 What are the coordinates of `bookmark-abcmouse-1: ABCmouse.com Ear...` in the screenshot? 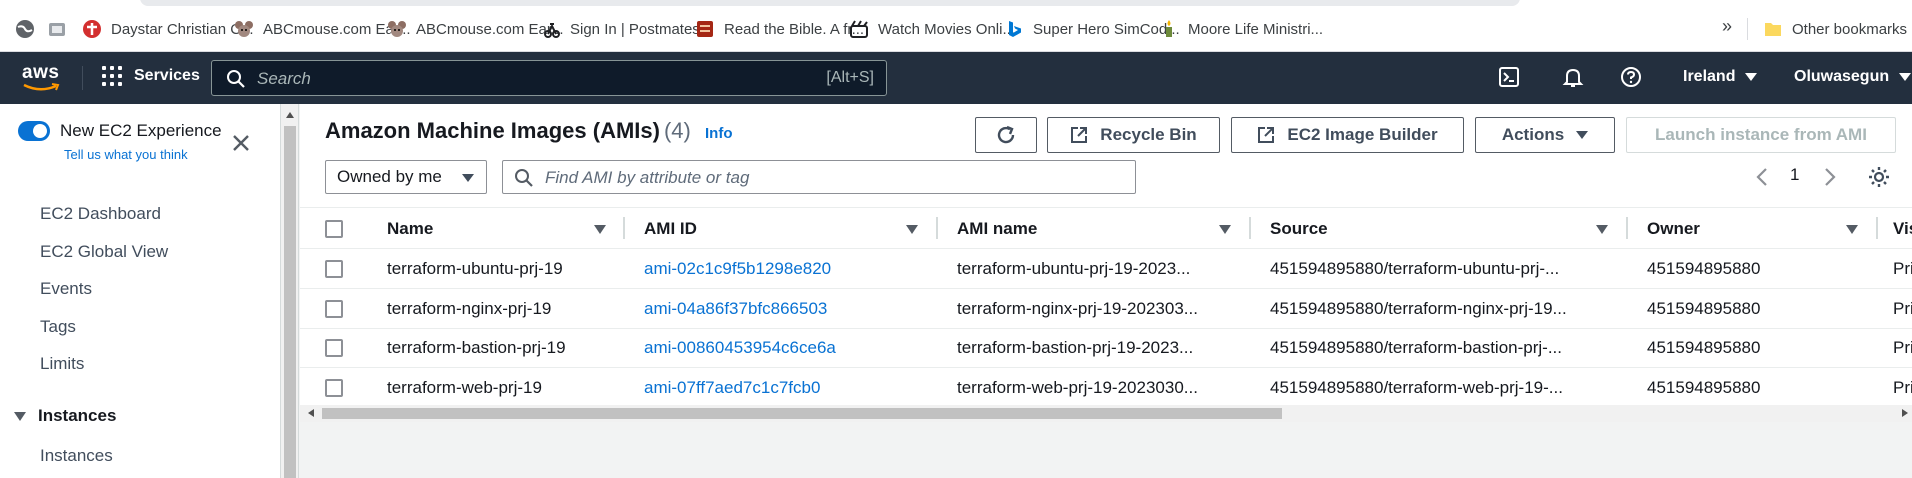 It's located at (322, 29).